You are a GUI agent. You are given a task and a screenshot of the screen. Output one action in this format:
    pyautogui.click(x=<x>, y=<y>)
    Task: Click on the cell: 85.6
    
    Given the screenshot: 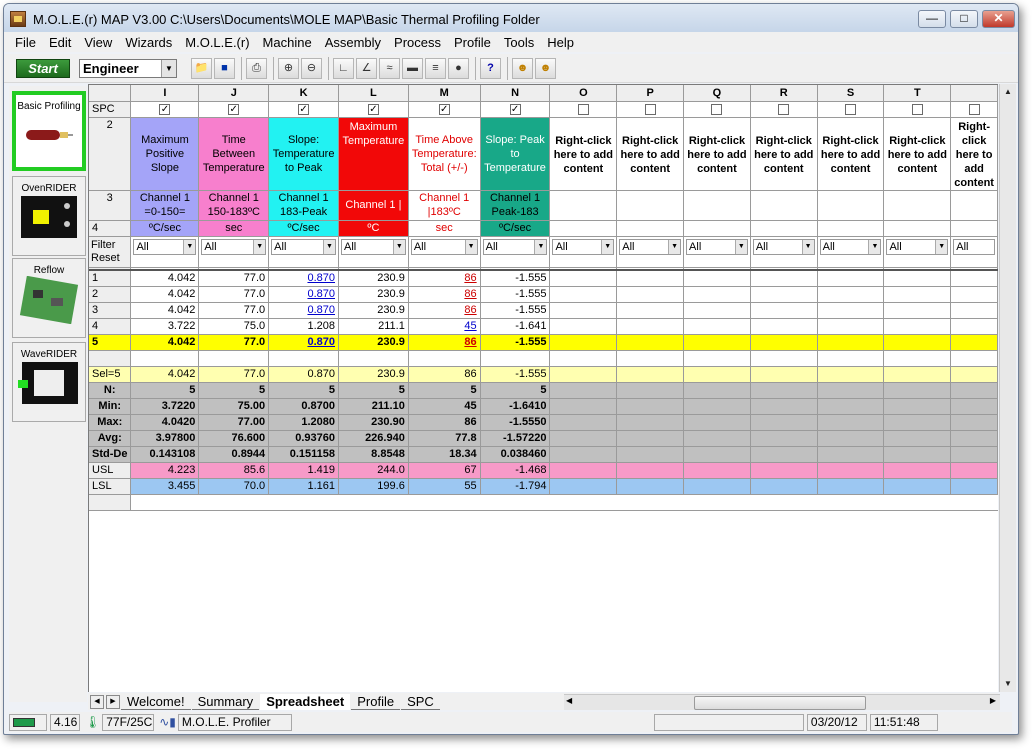 What is the action you would take?
    pyautogui.click(x=234, y=470)
    